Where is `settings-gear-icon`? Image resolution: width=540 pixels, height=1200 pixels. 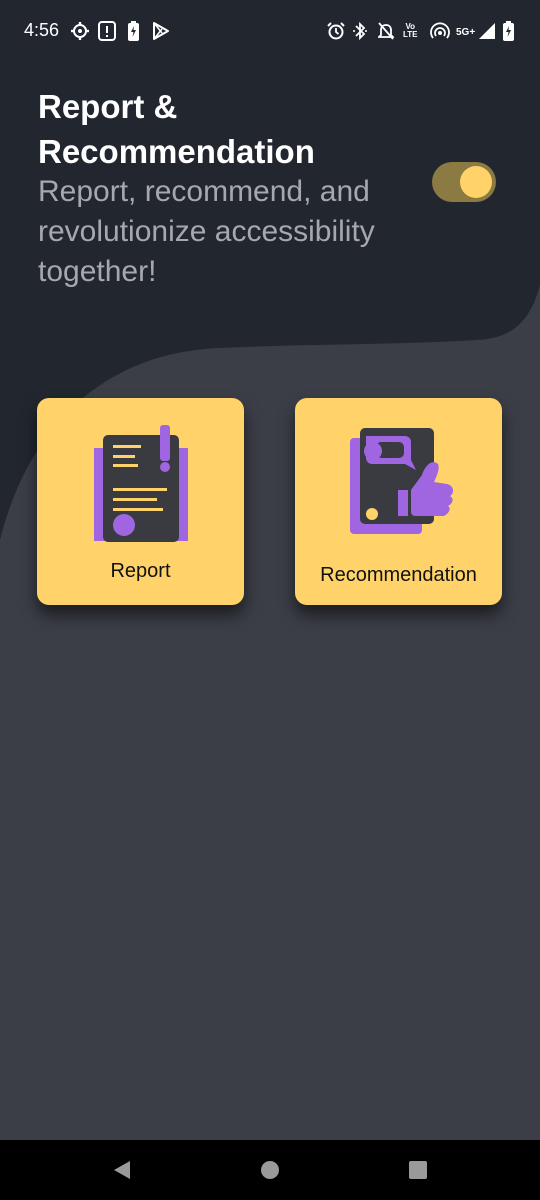 settings-gear-icon is located at coordinates (80, 31).